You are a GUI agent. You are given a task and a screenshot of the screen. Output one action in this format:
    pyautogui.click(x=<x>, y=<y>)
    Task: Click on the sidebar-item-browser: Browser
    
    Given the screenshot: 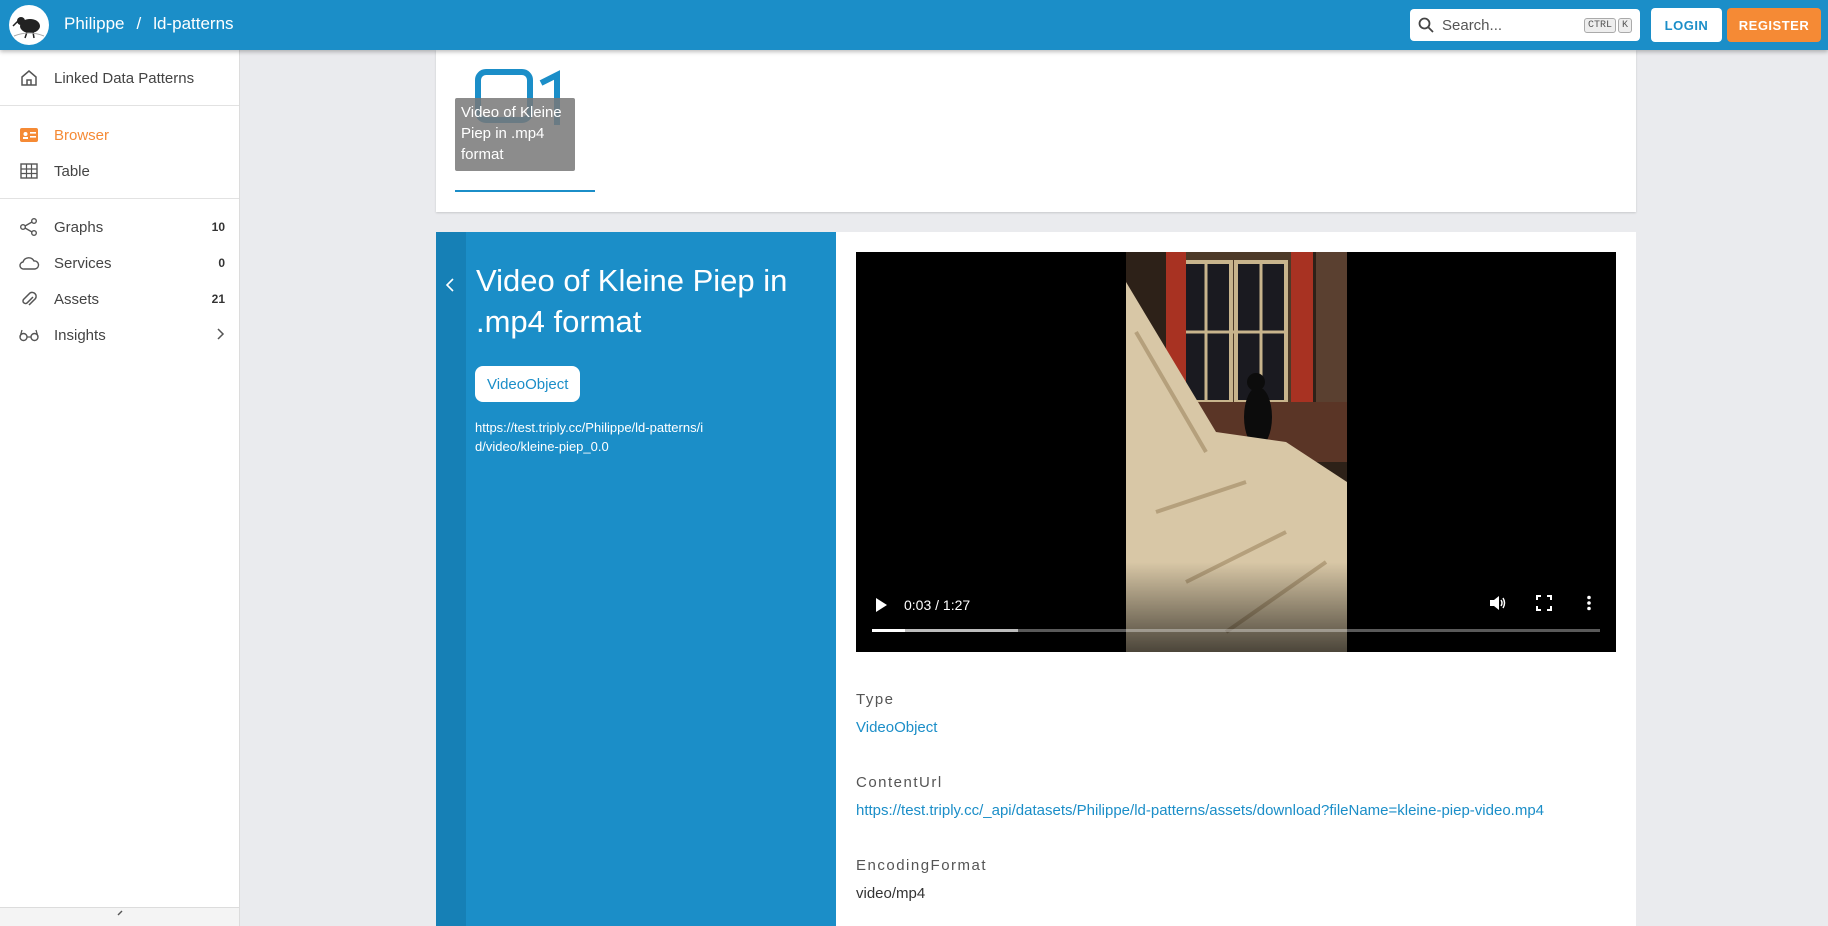 What is the action you would take?
    pyautogui.click(x=119, y=135)
    